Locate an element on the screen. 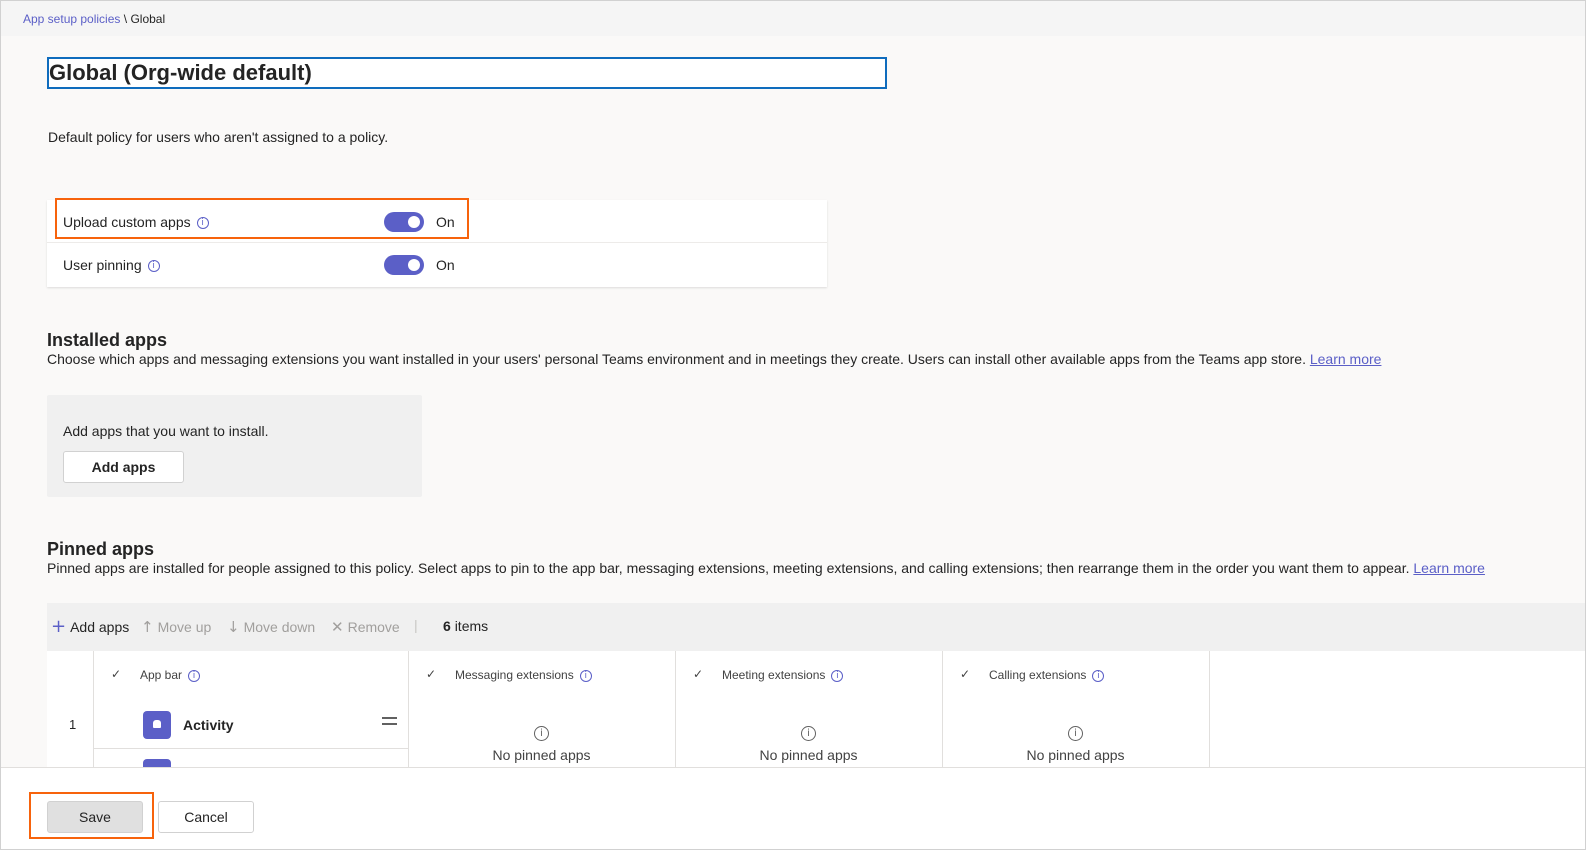 The image size is (1586, 850). add-pinned-apps-button: + Add apps is located at coordinates (90, 626).